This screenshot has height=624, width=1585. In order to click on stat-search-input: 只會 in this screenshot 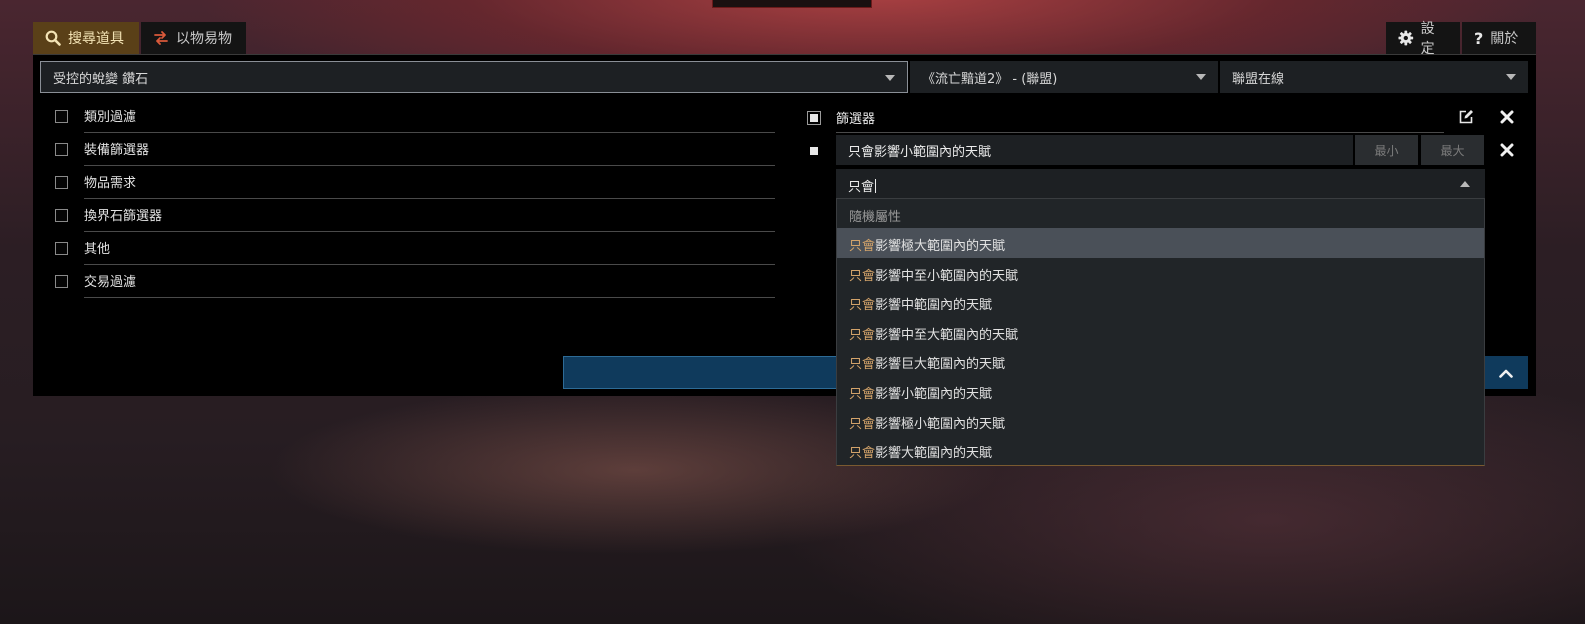, I will do `click(1160, 184)`.